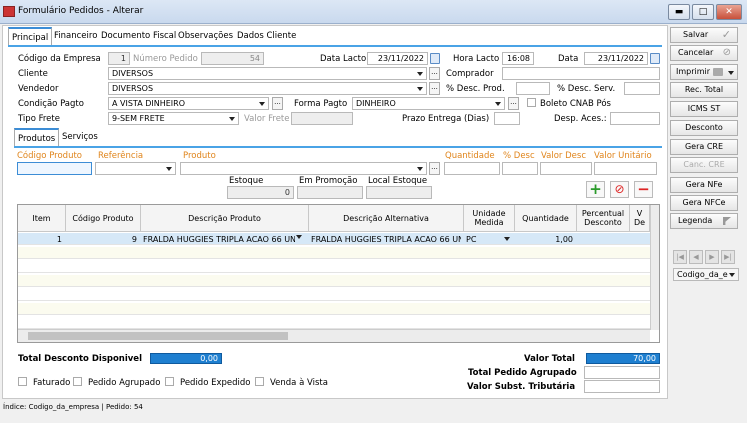 The width and height of the screenshot is (747, 423). Describe the element at coordinates (343, 59) in the screenshot. I see `data-lacto-label: Data Lacto` at that location.